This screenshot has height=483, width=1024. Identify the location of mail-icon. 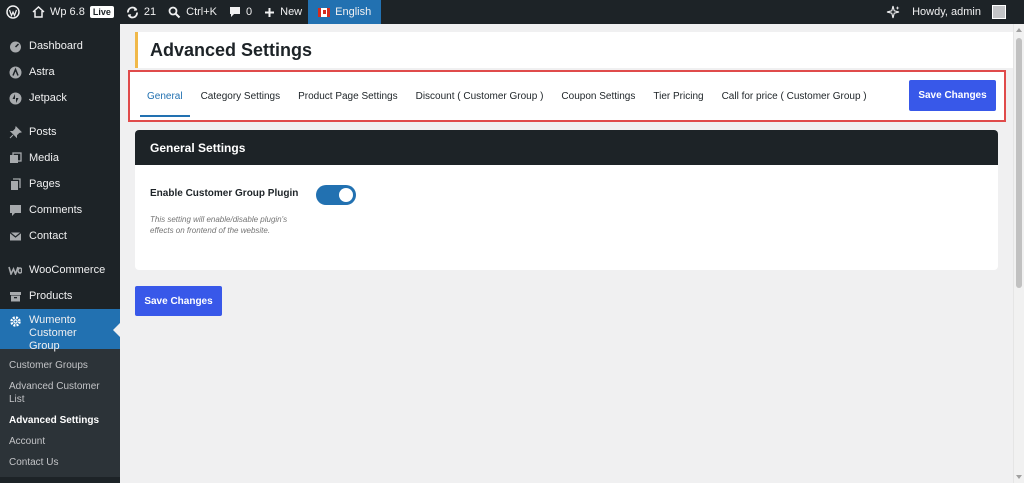
(15, 236).